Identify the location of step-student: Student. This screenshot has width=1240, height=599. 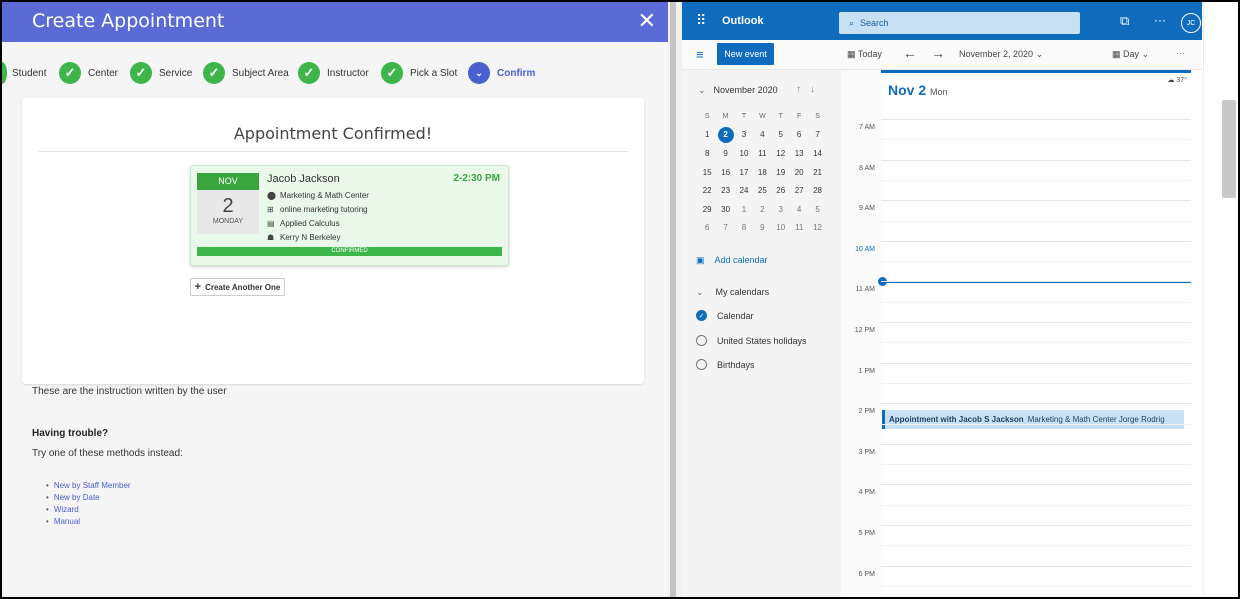
(29, 73).